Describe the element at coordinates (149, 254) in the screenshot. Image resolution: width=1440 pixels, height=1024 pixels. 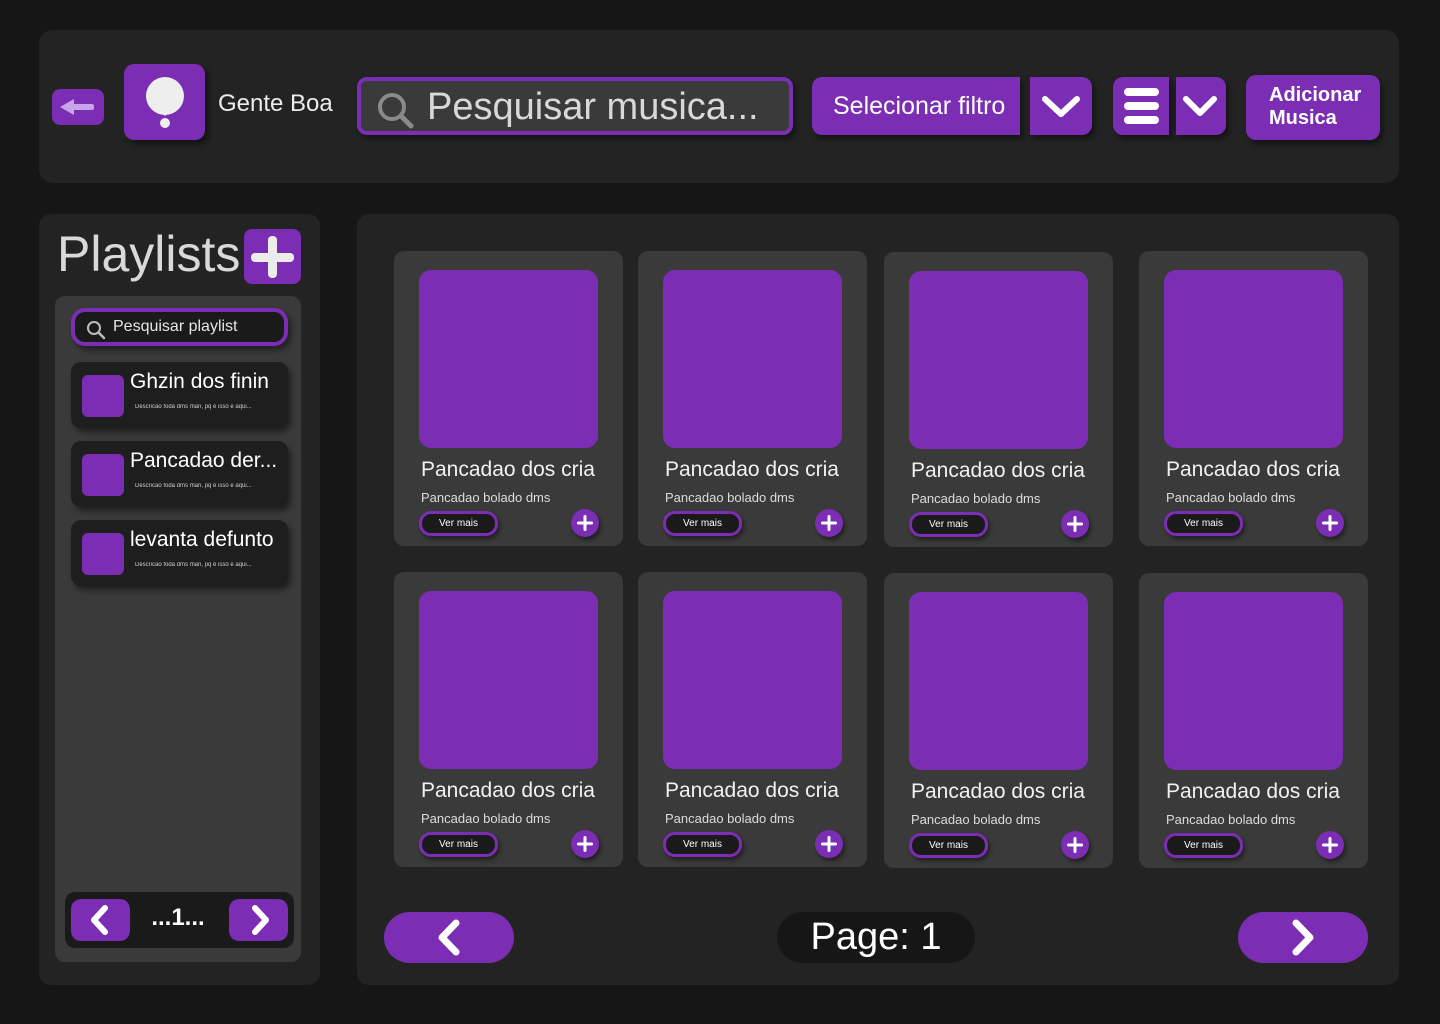
I see `playlists-title: Playlists` at that location.